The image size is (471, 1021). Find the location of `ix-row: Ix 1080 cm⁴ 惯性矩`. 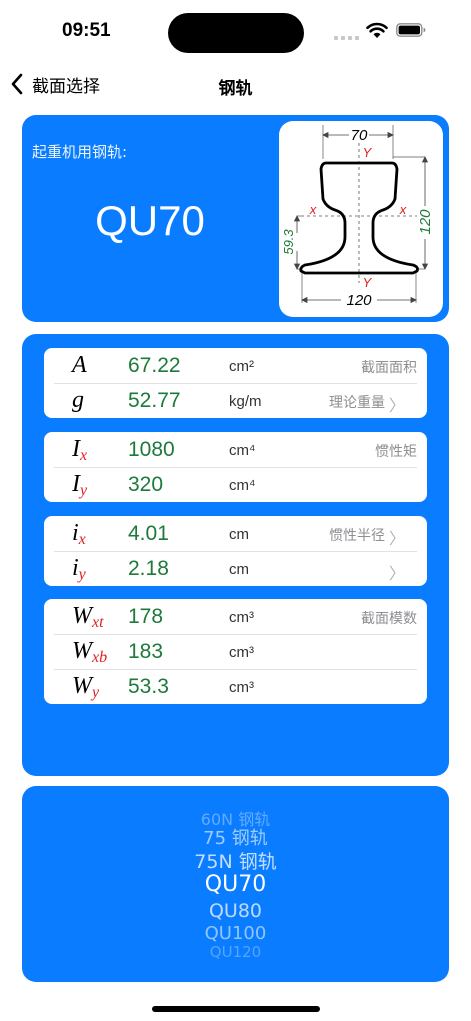

ix-row: Ix 1080 cm⁴ 惯性矩 is located at coordinates (235, 449).